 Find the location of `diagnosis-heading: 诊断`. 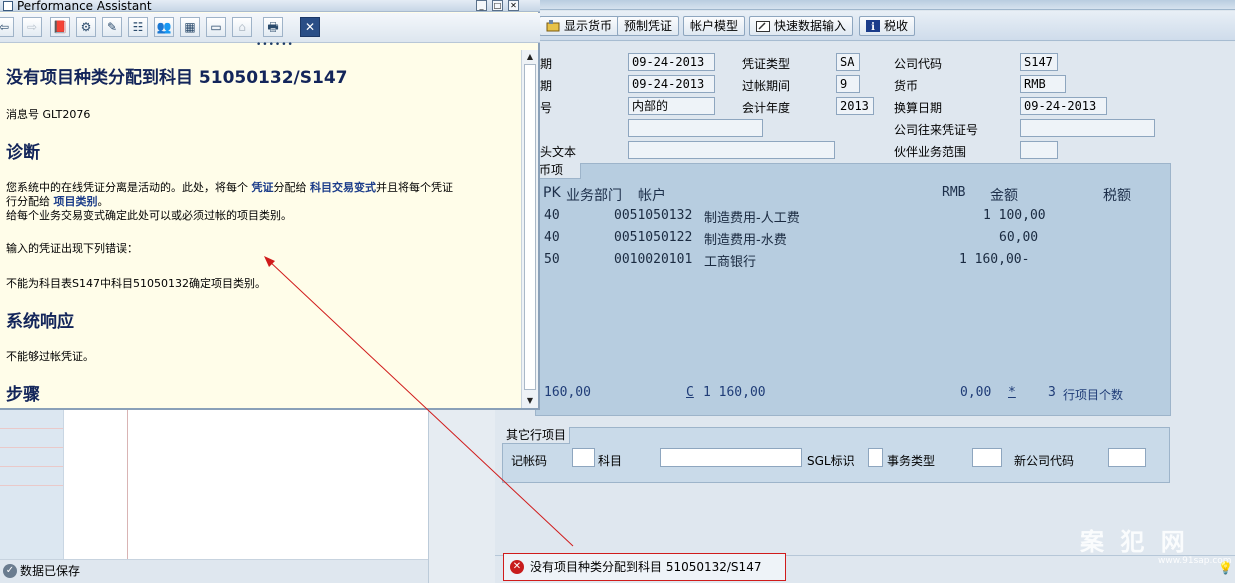

diagnosis-heading: 诊断 is located at coordinates (23, 153).